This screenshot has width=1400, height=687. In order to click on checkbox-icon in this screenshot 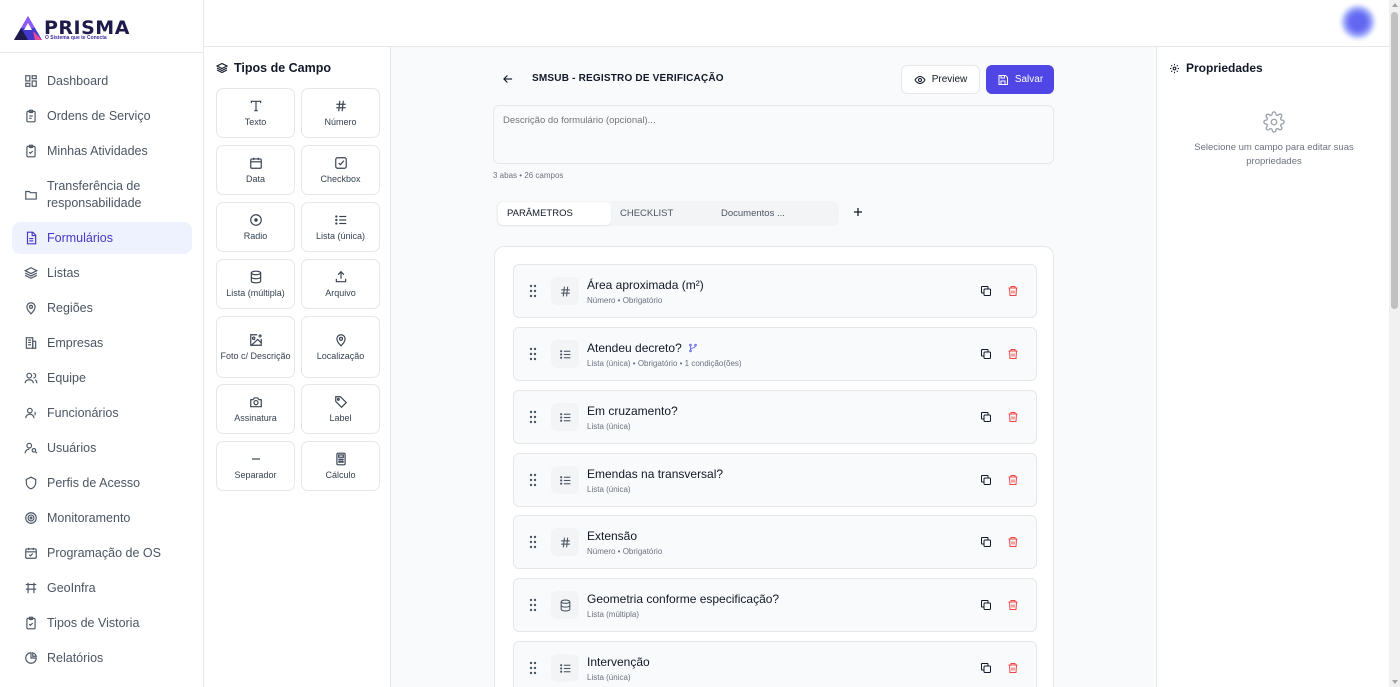, I will do `click(340, 162)`.